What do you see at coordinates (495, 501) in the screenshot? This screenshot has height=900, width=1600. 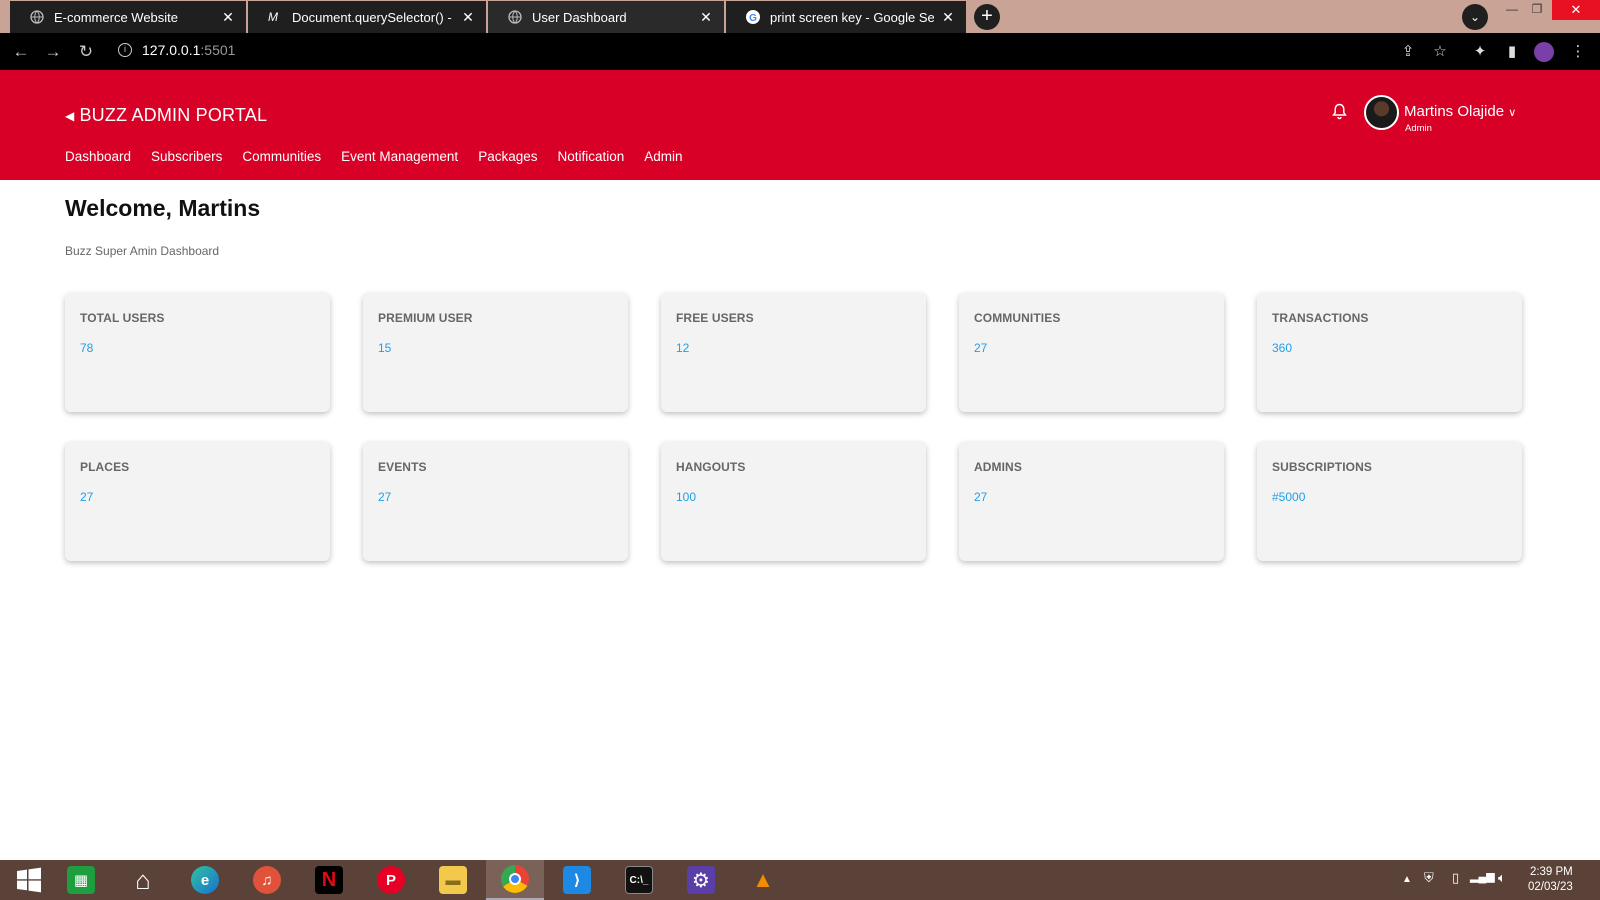 I see `stat-card-events: EVENTS 27` at bounding box center [495, 501].